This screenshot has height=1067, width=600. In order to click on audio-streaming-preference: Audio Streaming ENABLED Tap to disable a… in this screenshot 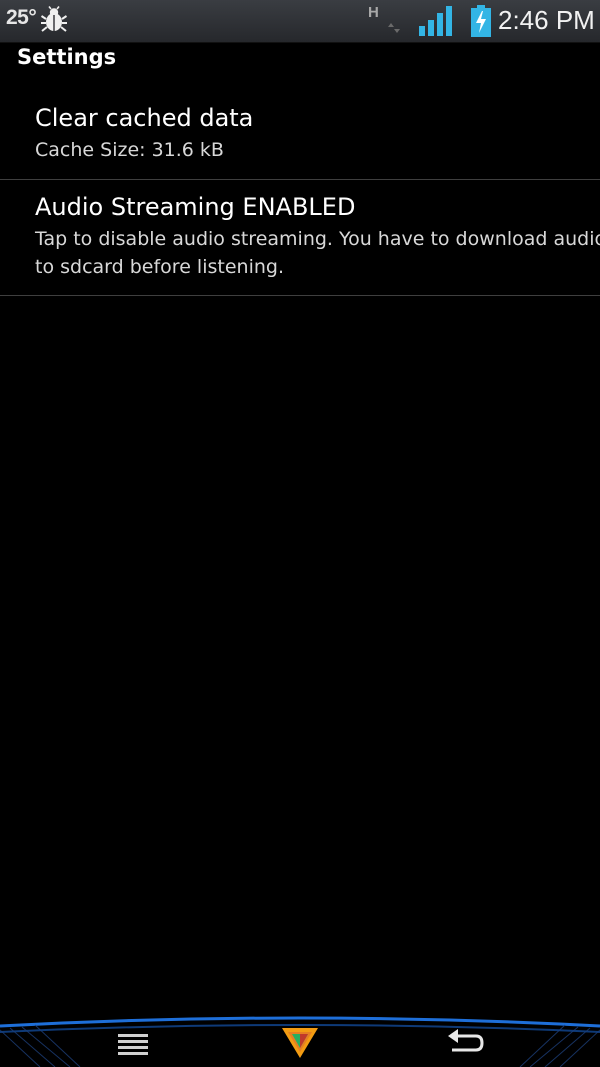, I will do `click(300, 244)`.